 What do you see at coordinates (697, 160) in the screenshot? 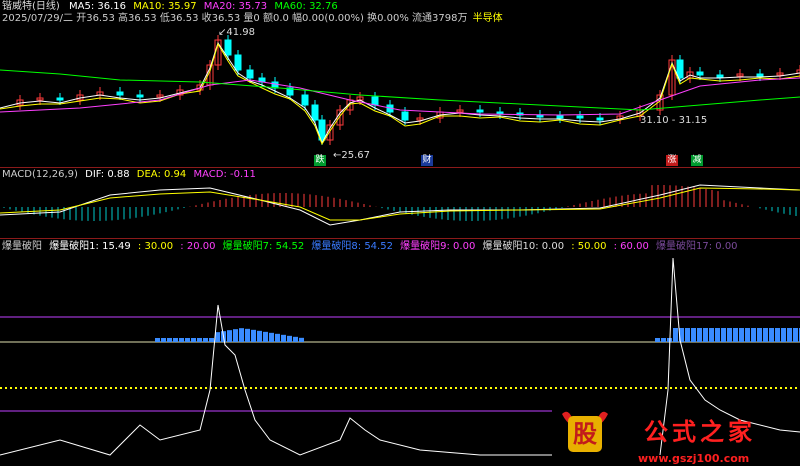
I see `marker-jian: 减` at bounding box center [697, 160].